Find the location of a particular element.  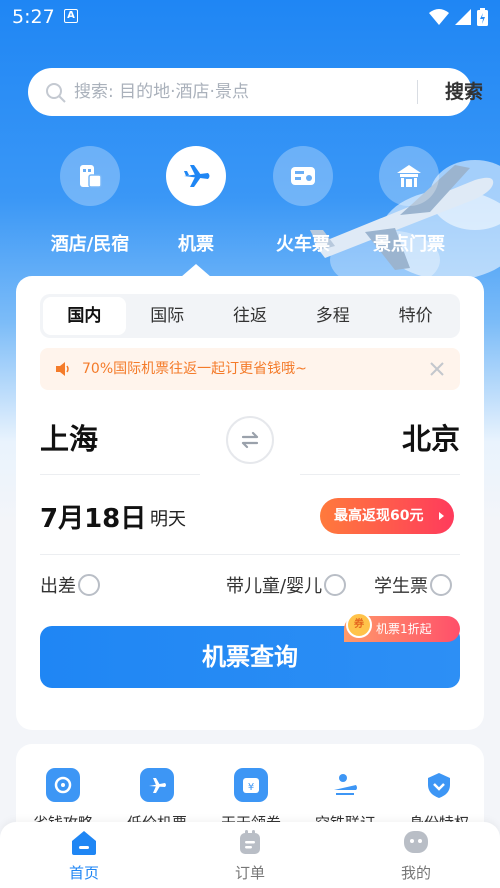

bottom-navigation: 首页 订单 我的 is located at coordinates (250, 855).